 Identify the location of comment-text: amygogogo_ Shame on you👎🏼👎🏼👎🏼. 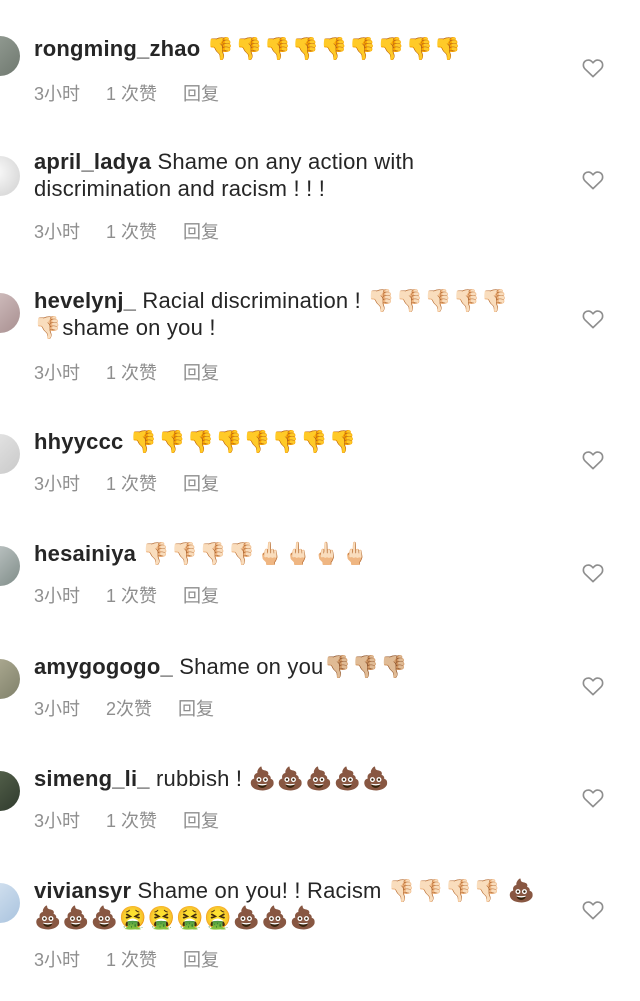
(294, 666).